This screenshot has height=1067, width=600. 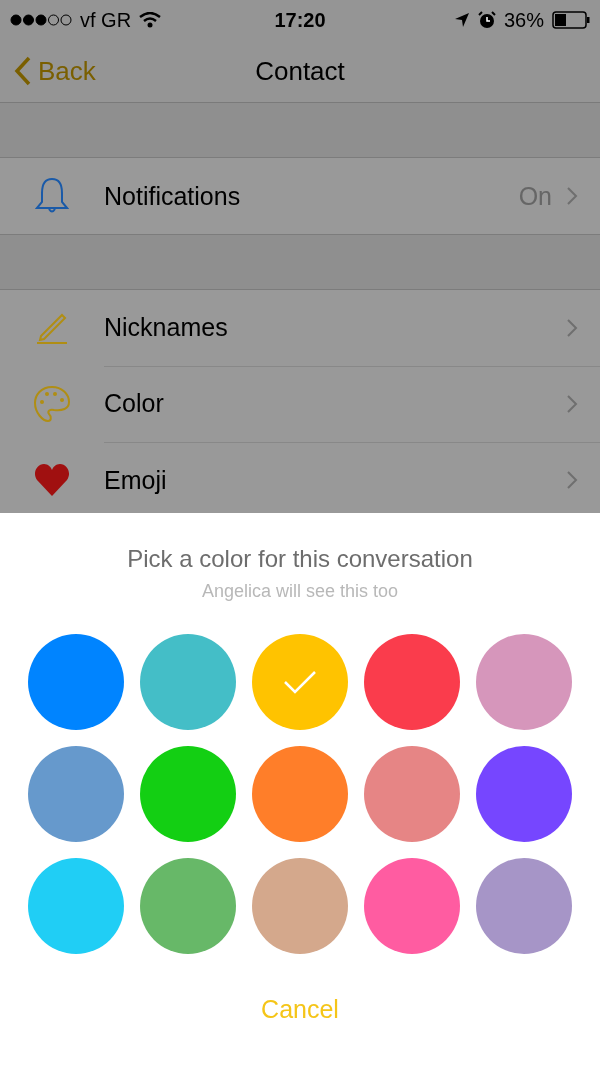 What do you see at coordinates (352, 404) in the screenshot?
I see `settings-row: Color` at bounding box center [352, 404].